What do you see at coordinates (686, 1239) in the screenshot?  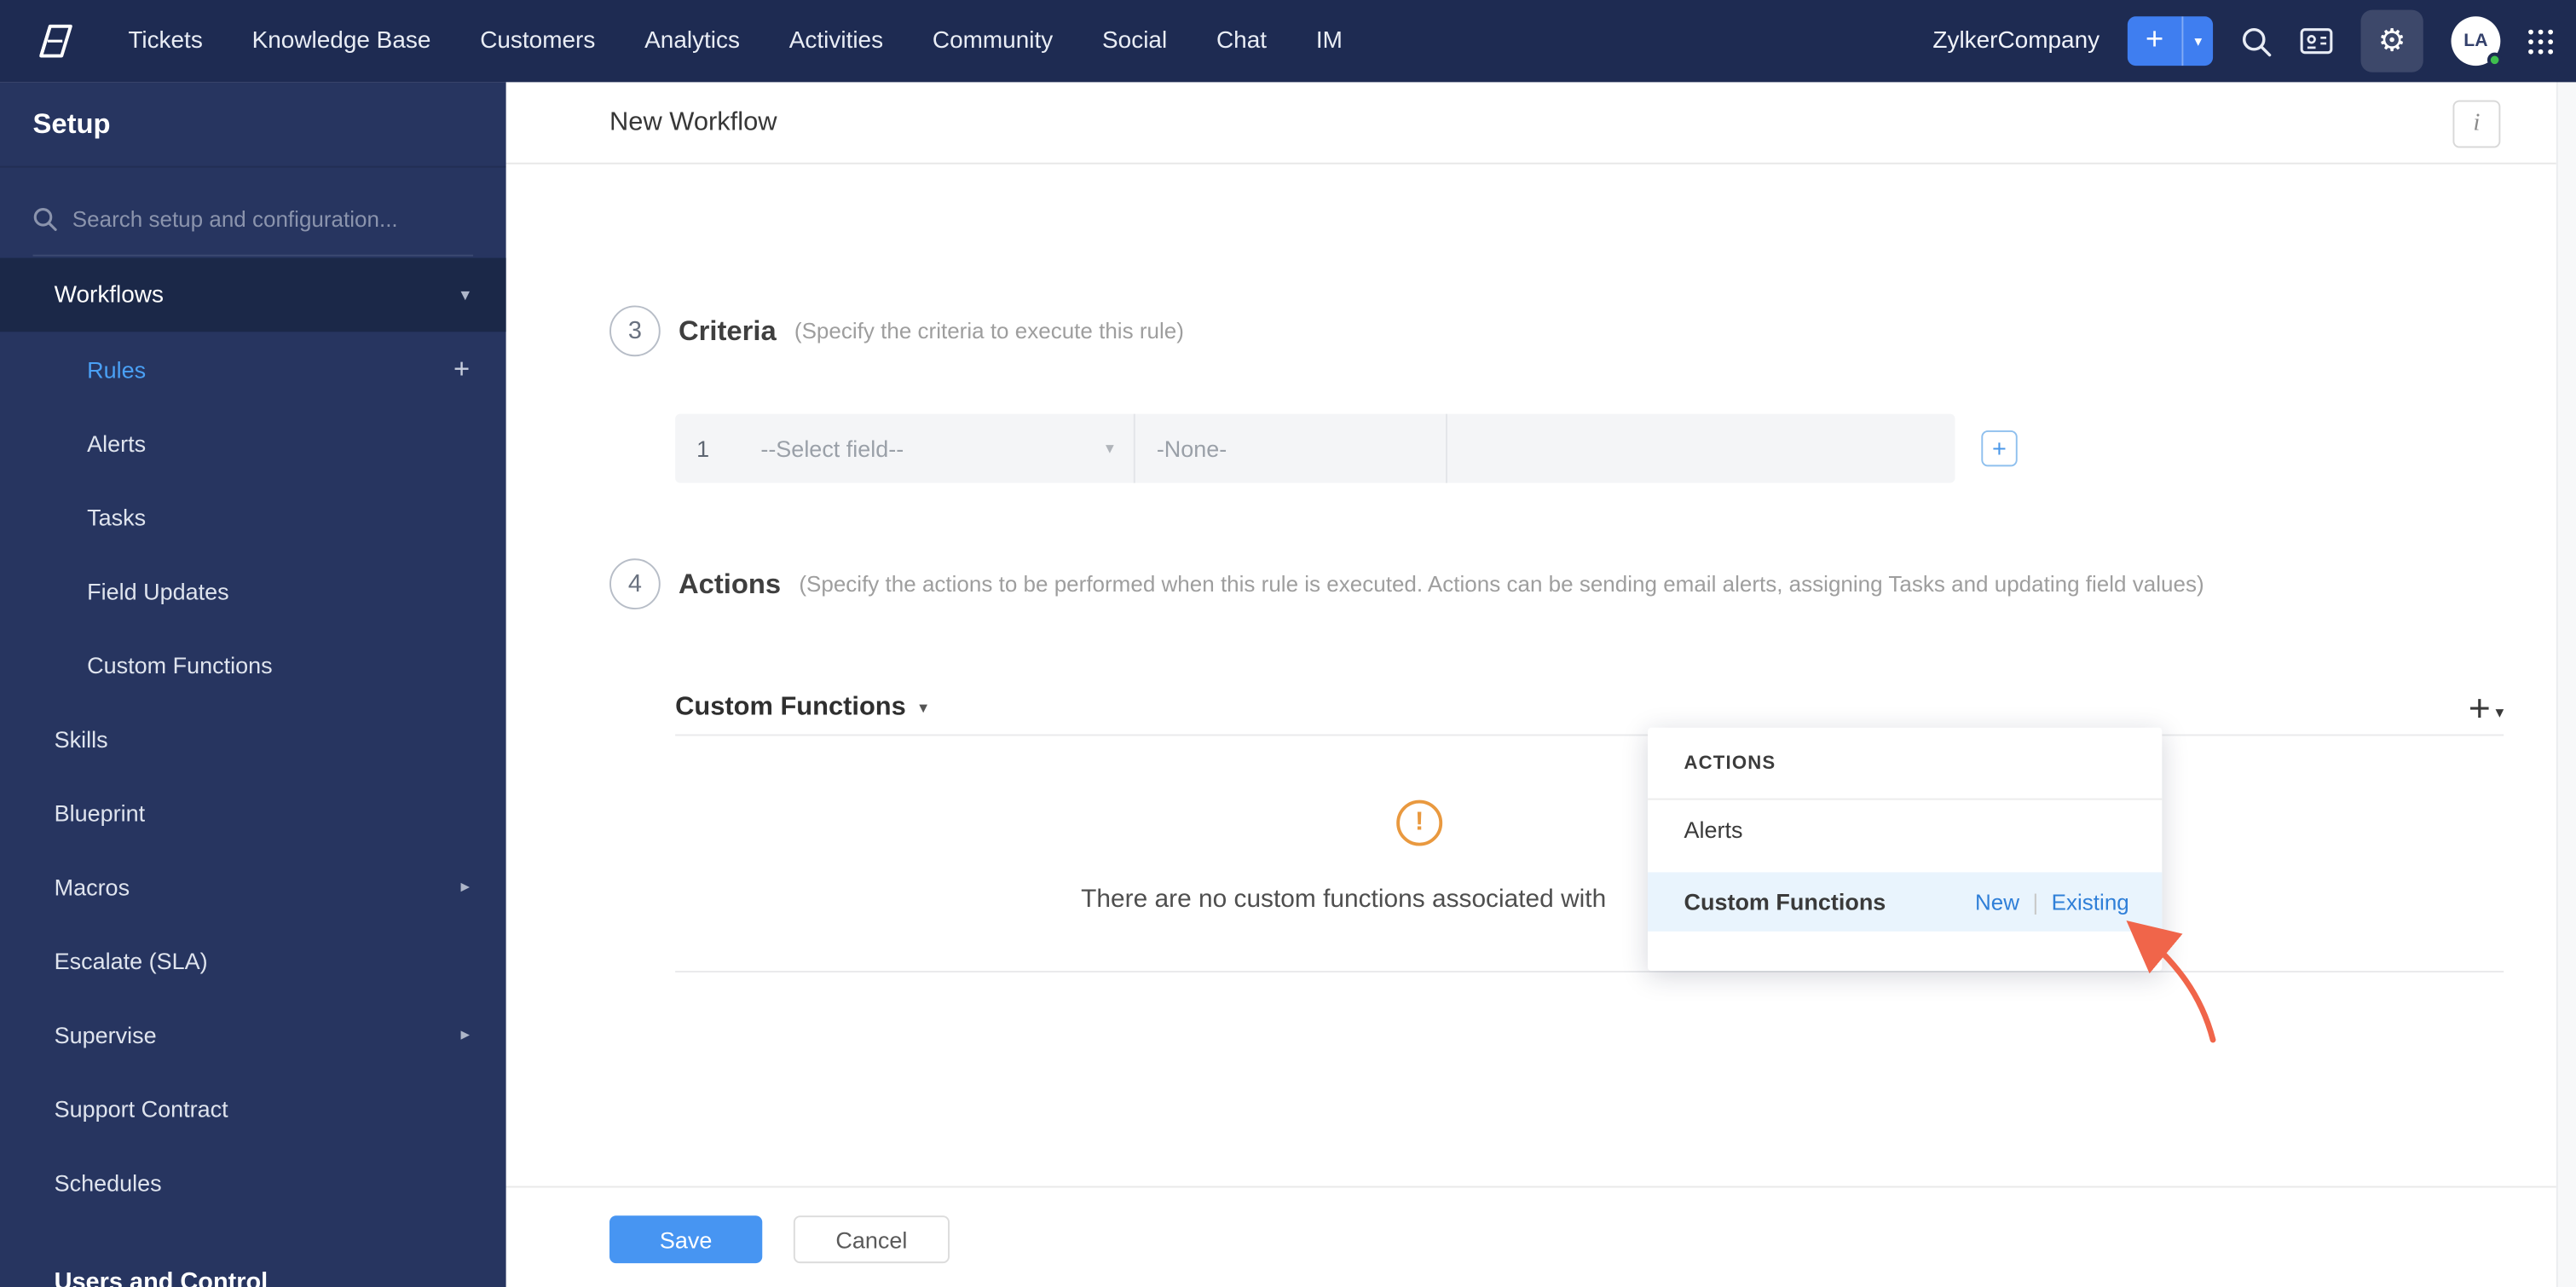 I see `save-button: Save` at bounding box center [686, 1239].